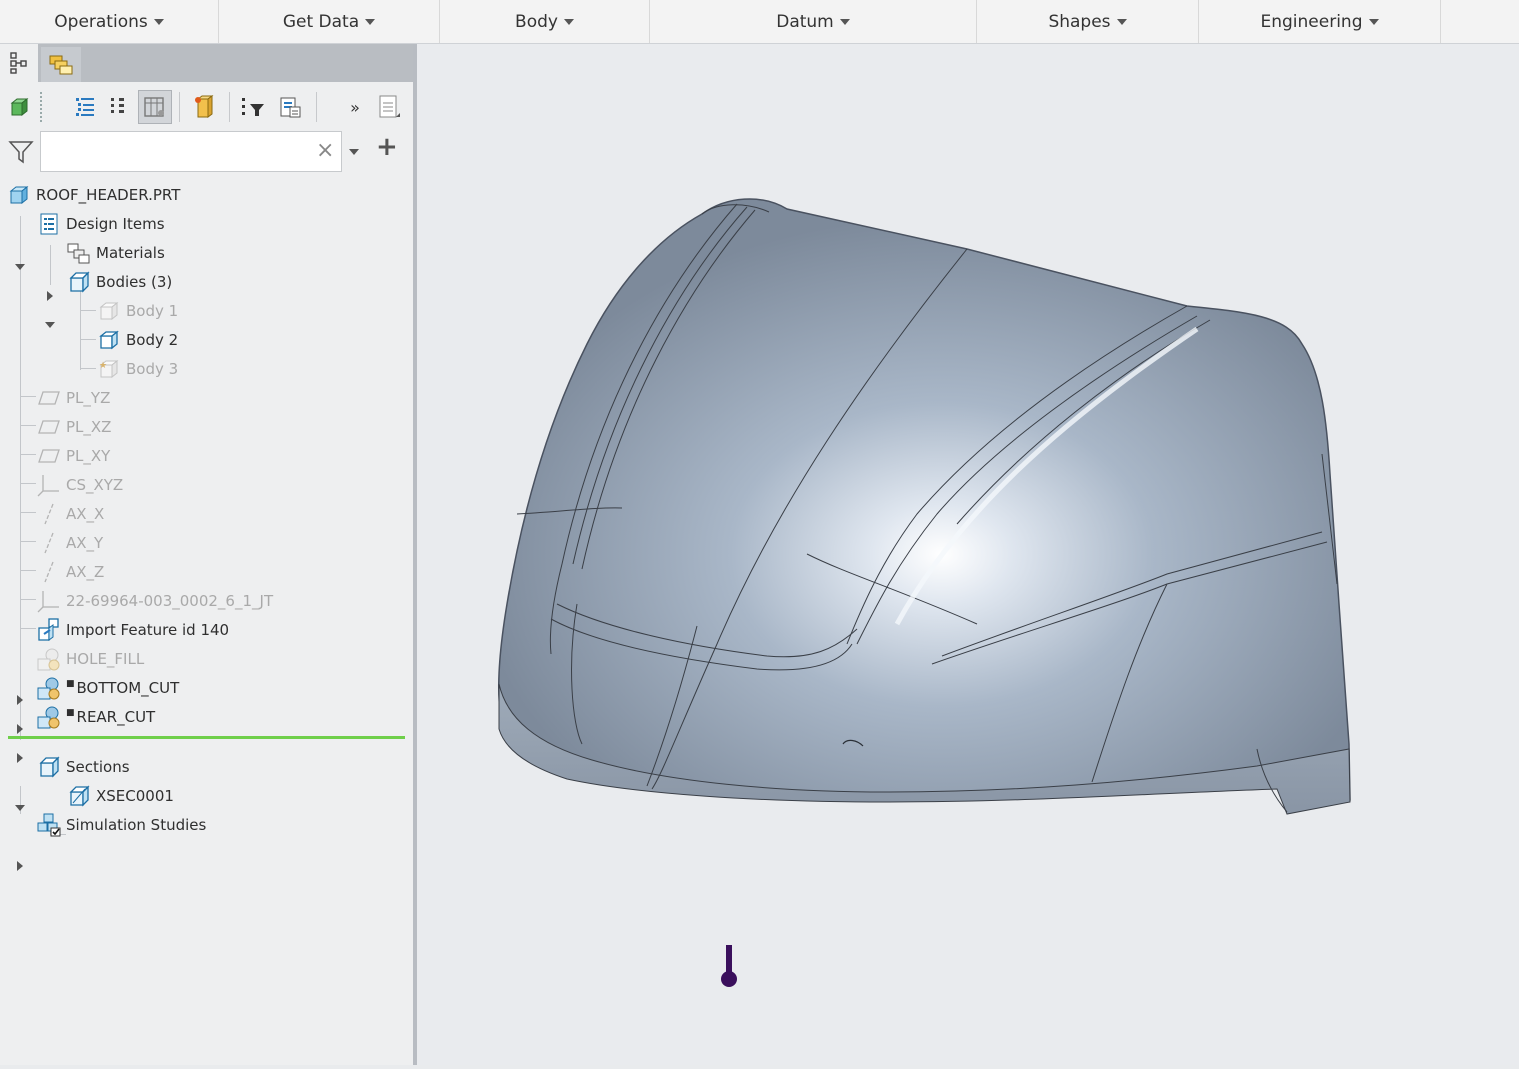 The height and width of the screenshot is (1069, 1519). Describe the element at coordinates (49, 630) in the screenshot. I see `import-feature-icon` at that location.